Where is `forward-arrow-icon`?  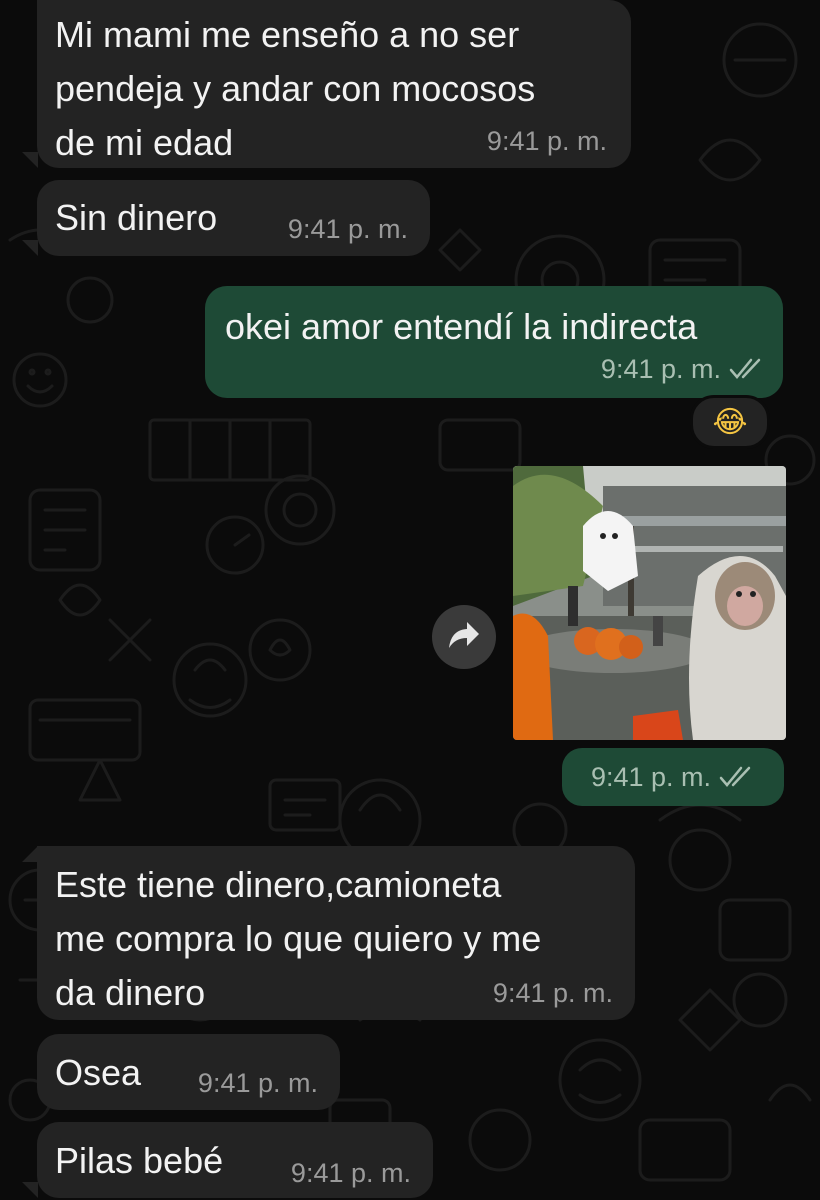
forward-arrow-icon is located at coordinates (464, 637).